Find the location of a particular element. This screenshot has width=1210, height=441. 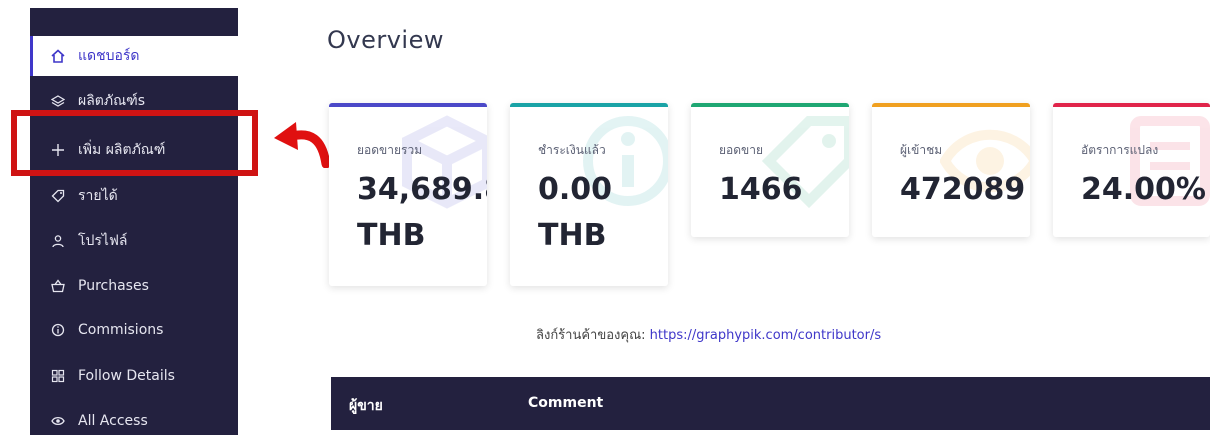

sidebar-item-label: All Access is located at coordinates (113, 421).